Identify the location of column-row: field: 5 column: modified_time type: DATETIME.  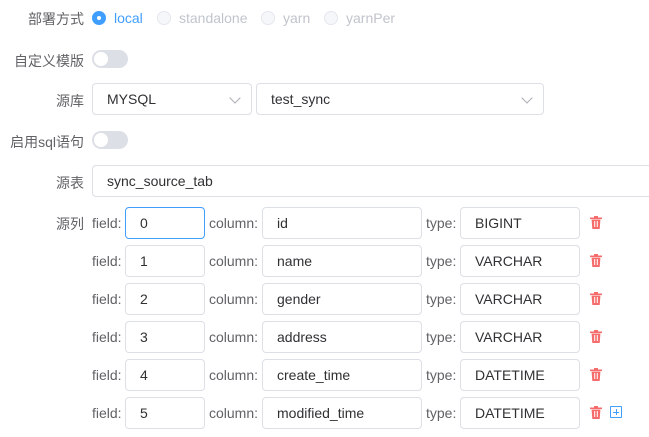
(324, 413).